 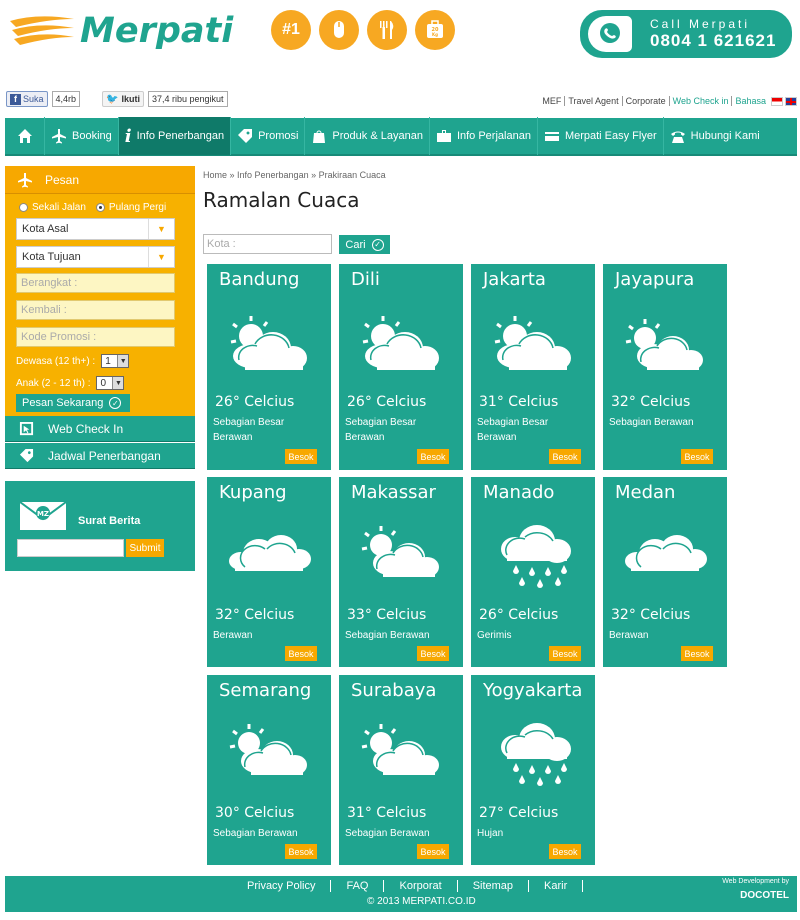 I want to click on nav-easy-flyer: Merpati Easy Flyer, so click(x=601, y=136).